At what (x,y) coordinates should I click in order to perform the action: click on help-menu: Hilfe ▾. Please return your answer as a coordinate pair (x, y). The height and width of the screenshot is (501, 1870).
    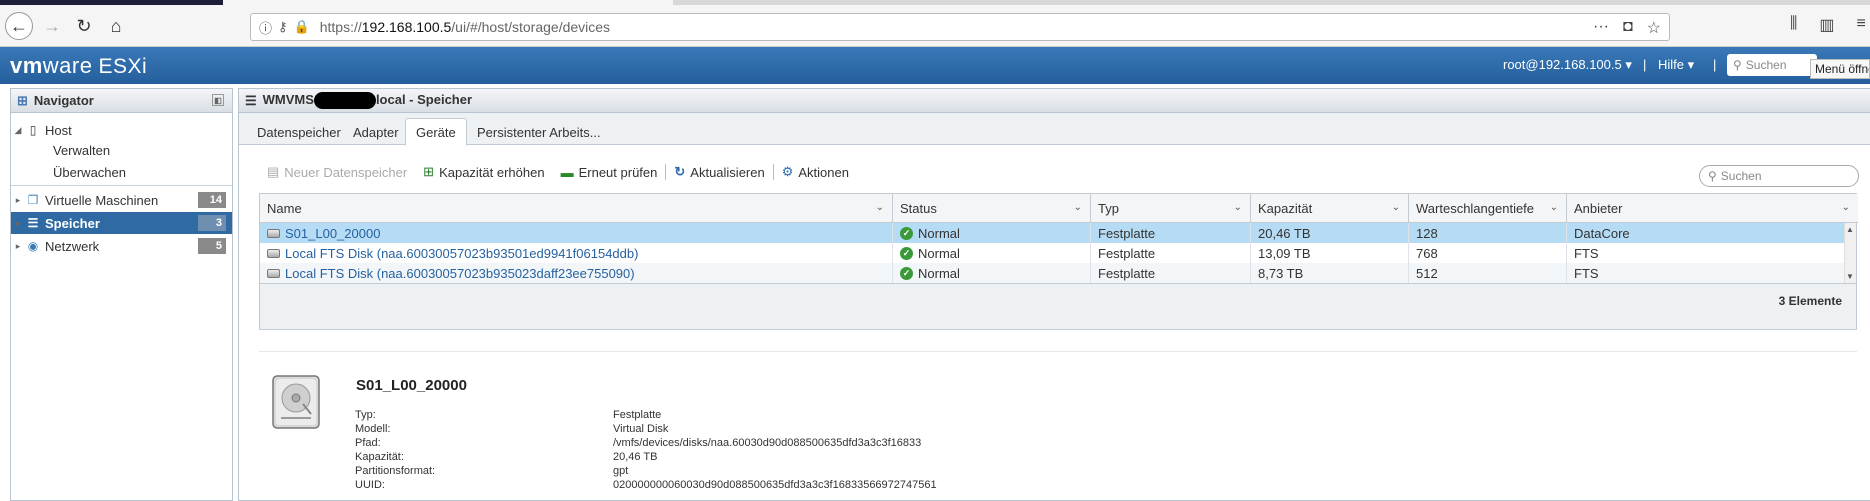
    Looking at the image, I should click on (1676, 65).